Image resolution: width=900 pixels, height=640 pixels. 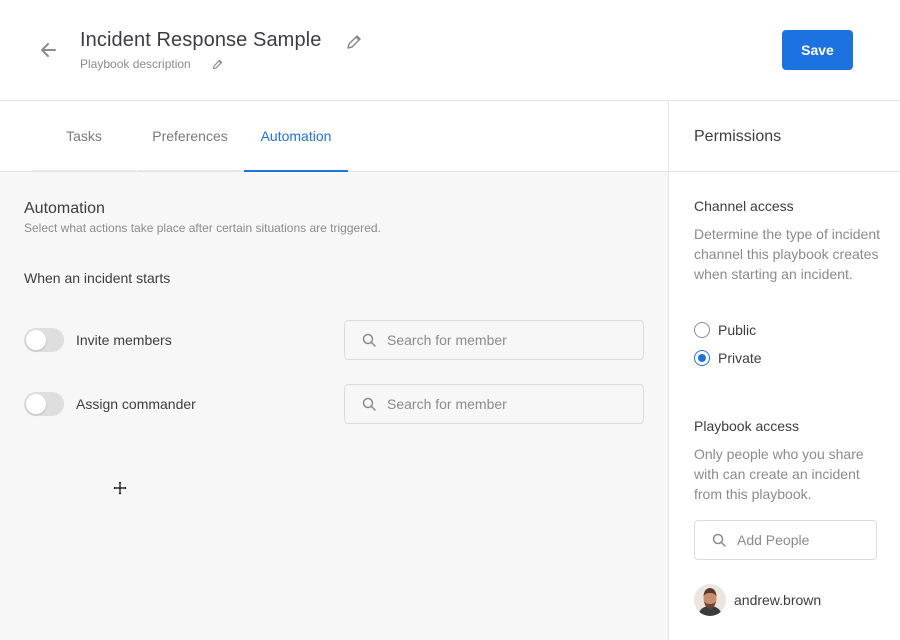 I want to click on permissions-header: Permissions, so click(x=784, y=136).